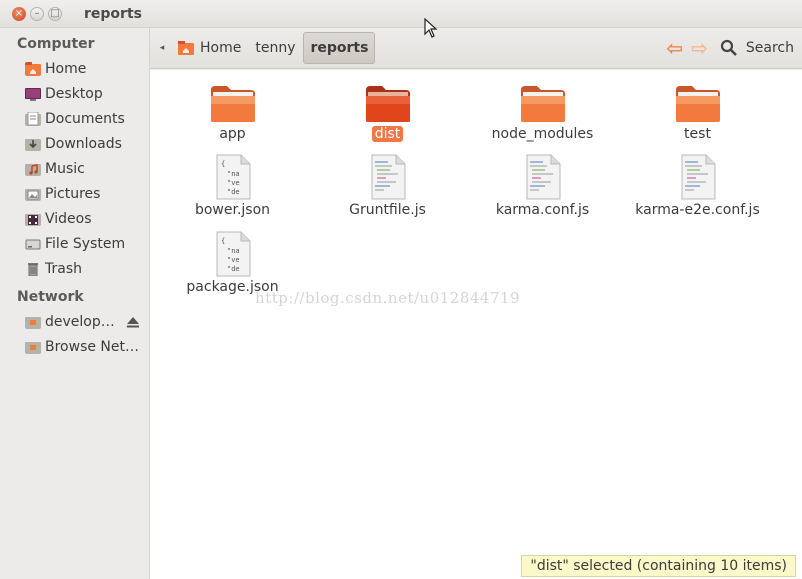 This screenshot has width=802, height=579. I want to click on breadcrumb-tenny: tenny, so click(275, 48).